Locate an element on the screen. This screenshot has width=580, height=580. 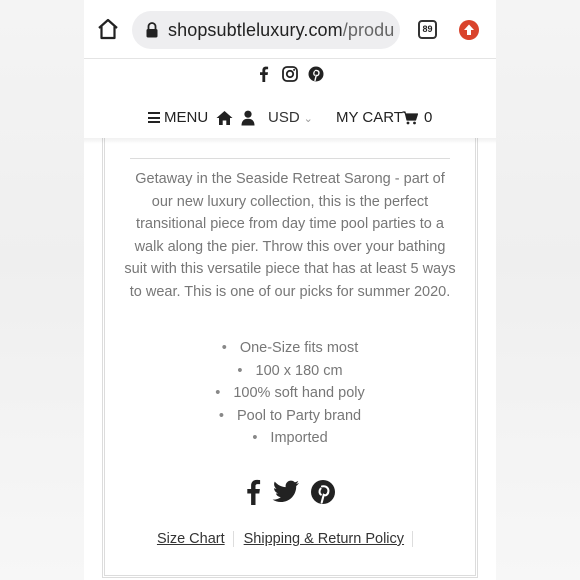
divider is located at coordinates (290, 158).